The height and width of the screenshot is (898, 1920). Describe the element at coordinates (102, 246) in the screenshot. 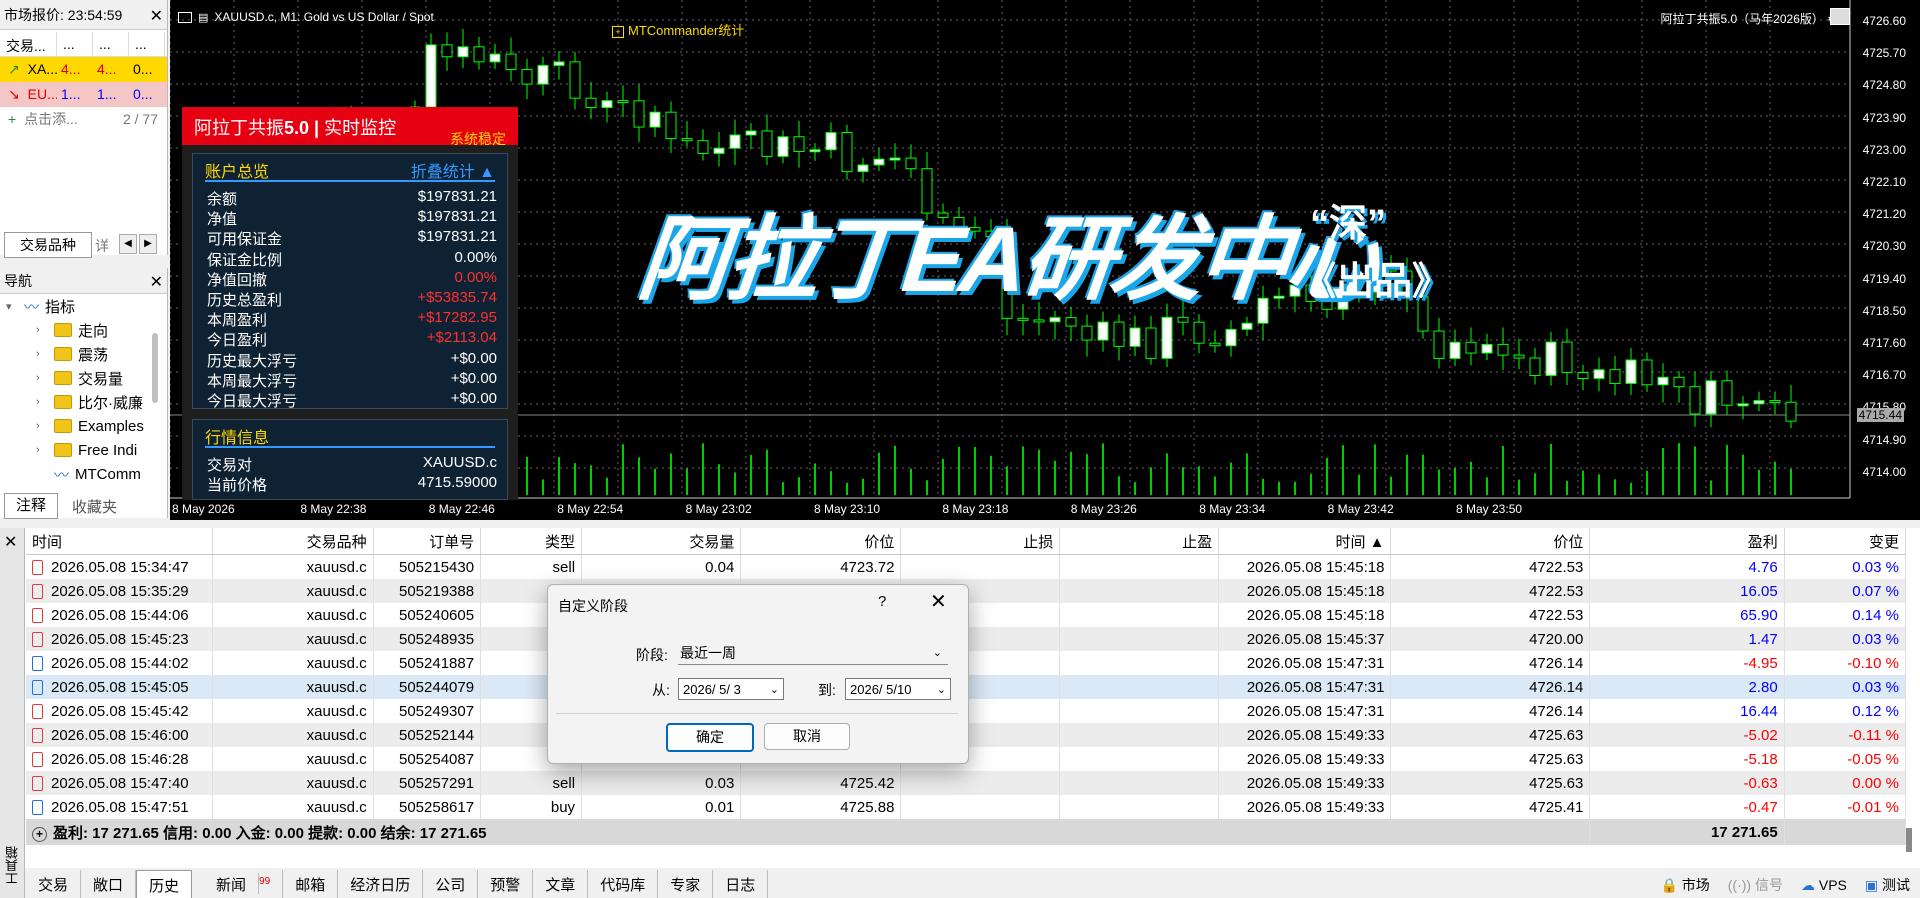

I see `tab-details: 详` at that location.